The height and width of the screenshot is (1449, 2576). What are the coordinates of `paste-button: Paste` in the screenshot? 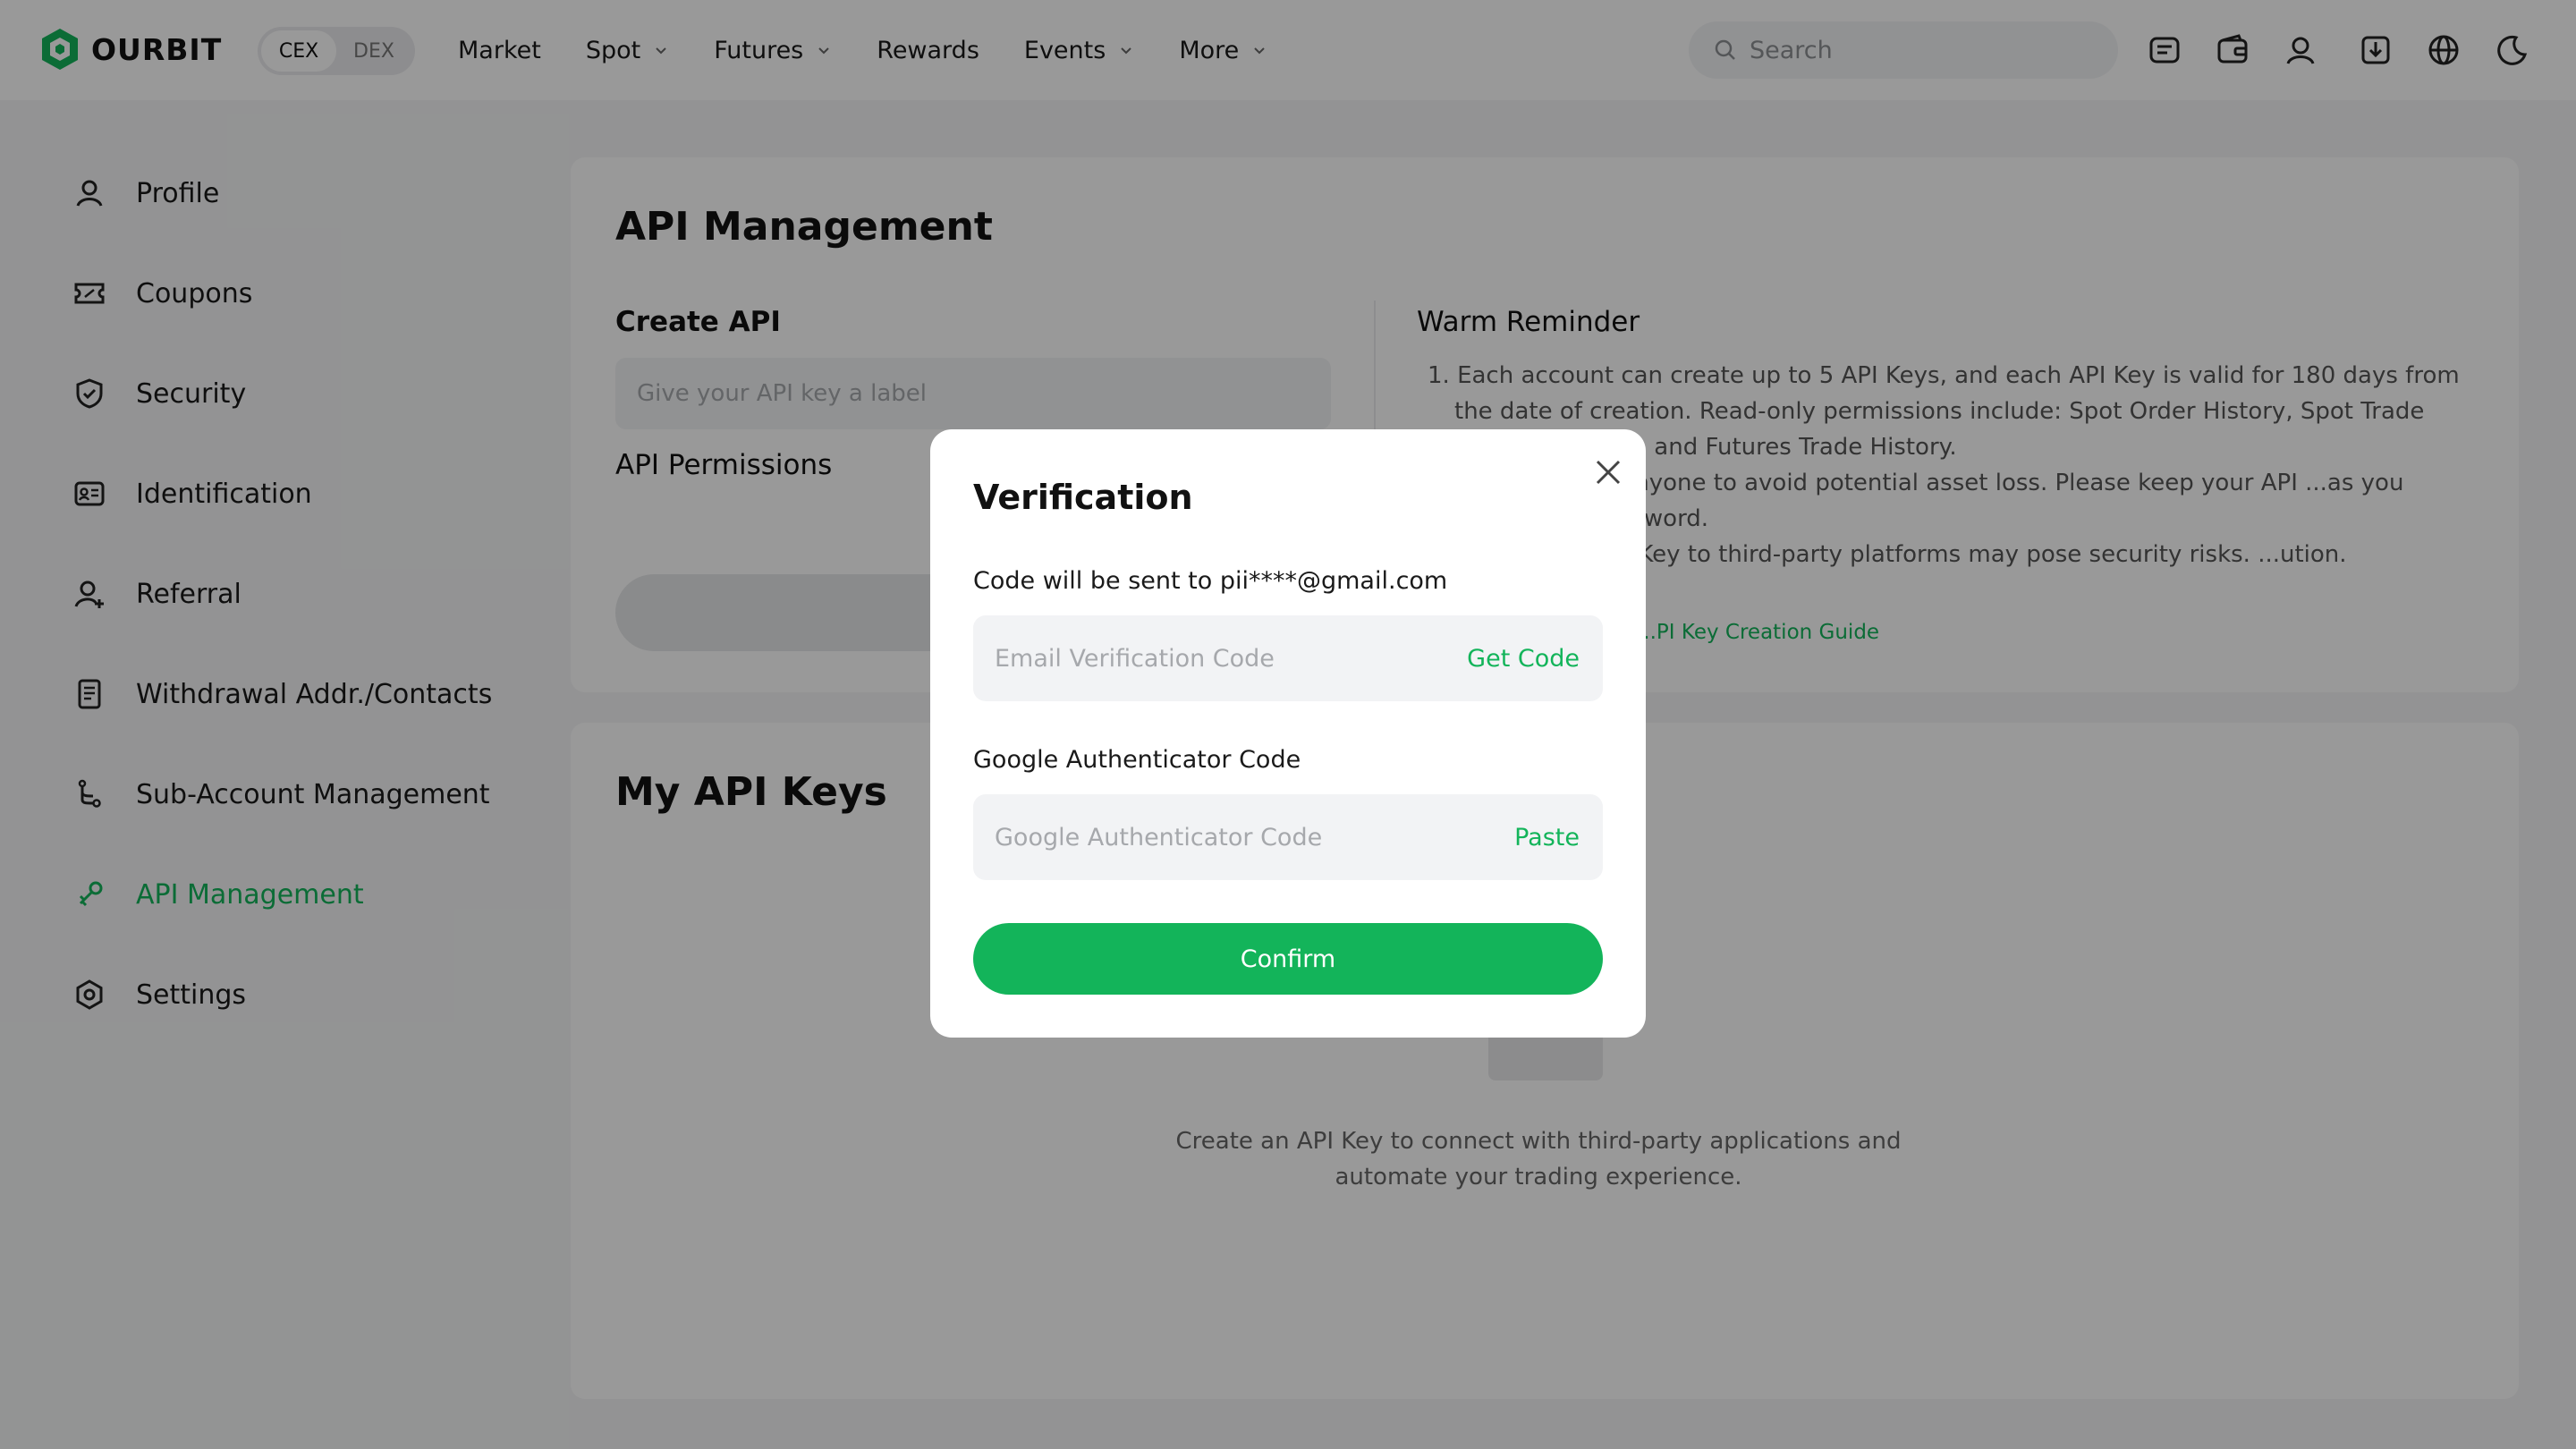 It's located at (1547, 838).